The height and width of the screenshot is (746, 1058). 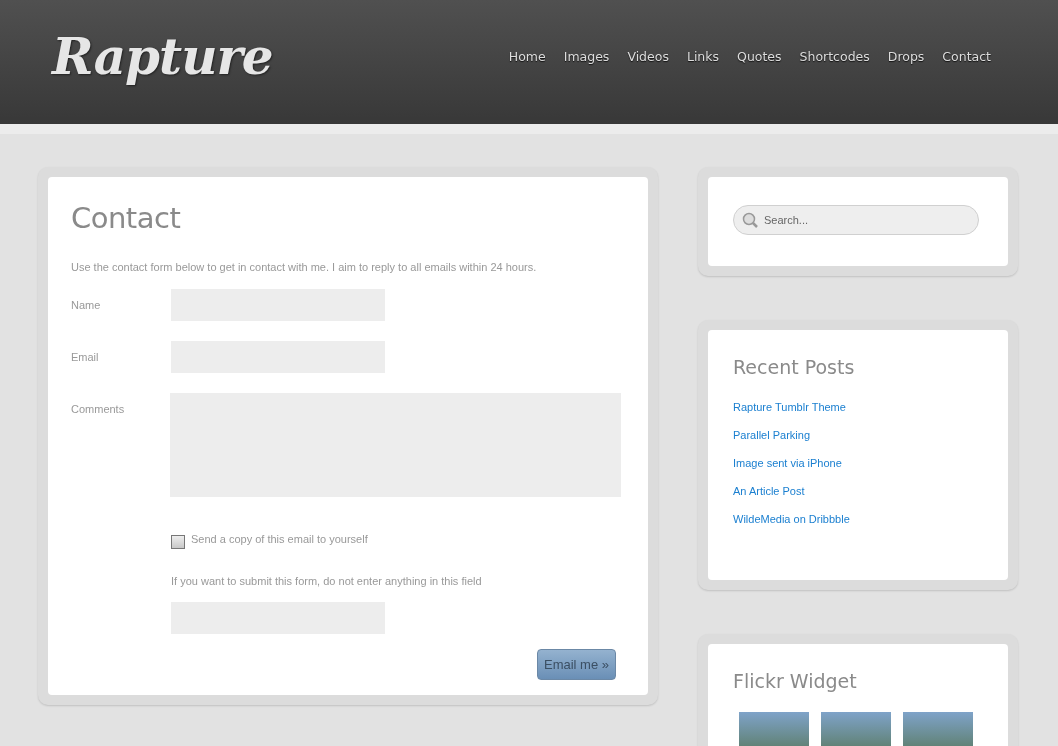 What do you see at coordinates (98, 409) in the screenshot?
I see `field-label: Comments` at bounding box center [98, 409].